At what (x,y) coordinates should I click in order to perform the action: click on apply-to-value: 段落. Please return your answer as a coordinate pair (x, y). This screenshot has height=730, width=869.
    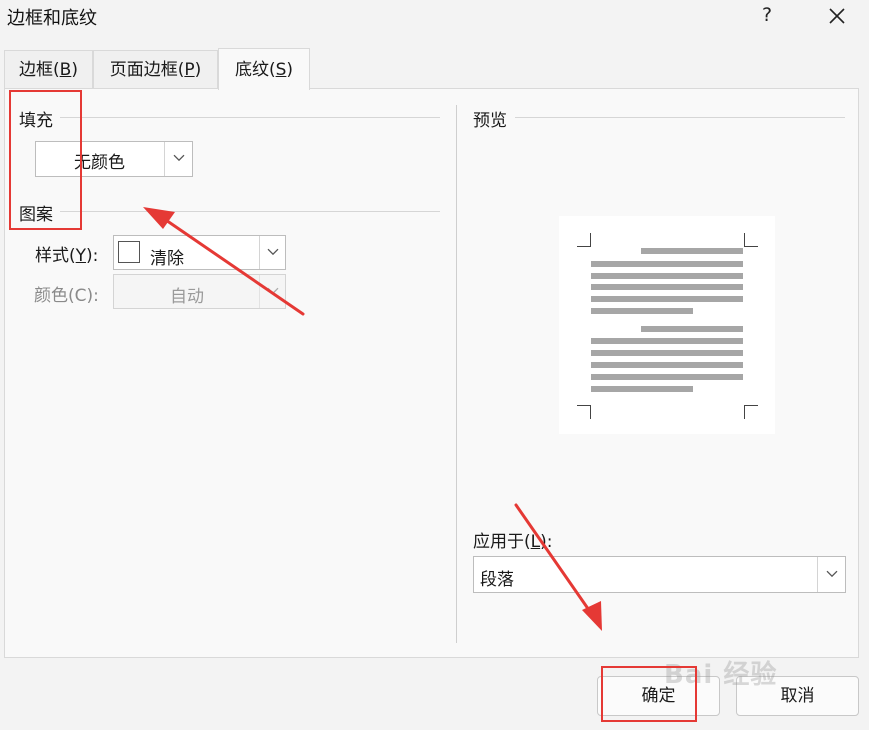
    Looking at the image, I should click on (497, 580).